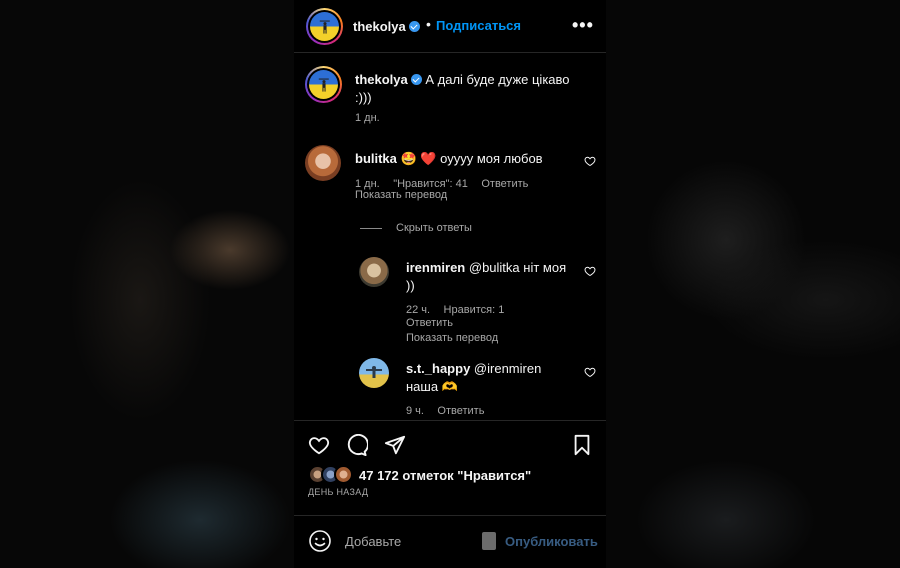 The image size is (900, 568). I want to click on send-icon, so click(395, 445).